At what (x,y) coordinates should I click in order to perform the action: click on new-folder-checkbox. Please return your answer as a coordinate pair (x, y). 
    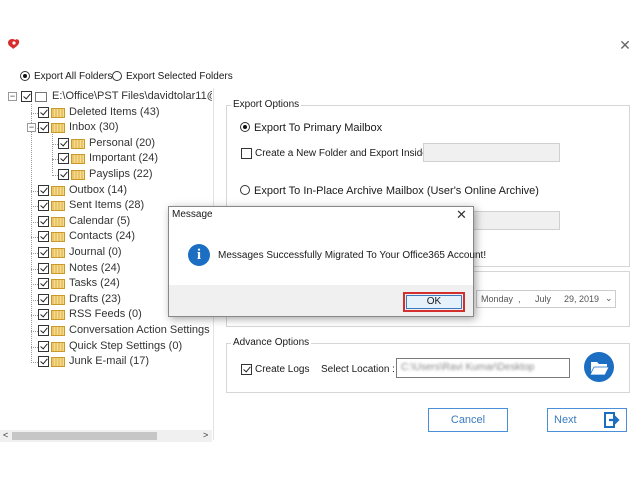
    Looking at the image, I should click on (246, 153).